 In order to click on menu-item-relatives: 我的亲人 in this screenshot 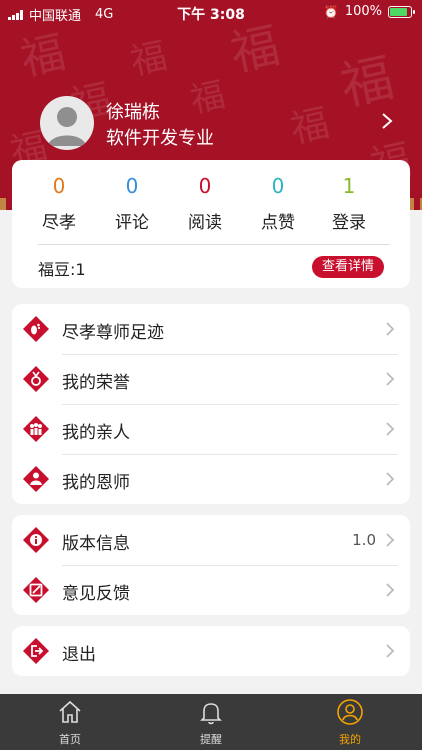, I will do `click(211, 429)`.